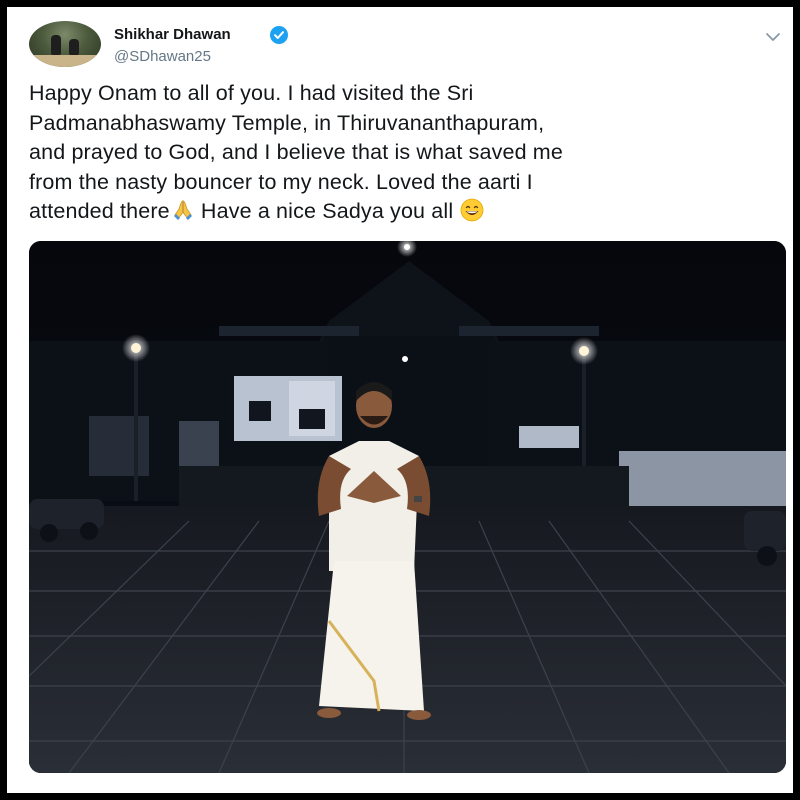  Describe the element at coordinates (65, 44) in the screenshot. I see `avatar` at that location.